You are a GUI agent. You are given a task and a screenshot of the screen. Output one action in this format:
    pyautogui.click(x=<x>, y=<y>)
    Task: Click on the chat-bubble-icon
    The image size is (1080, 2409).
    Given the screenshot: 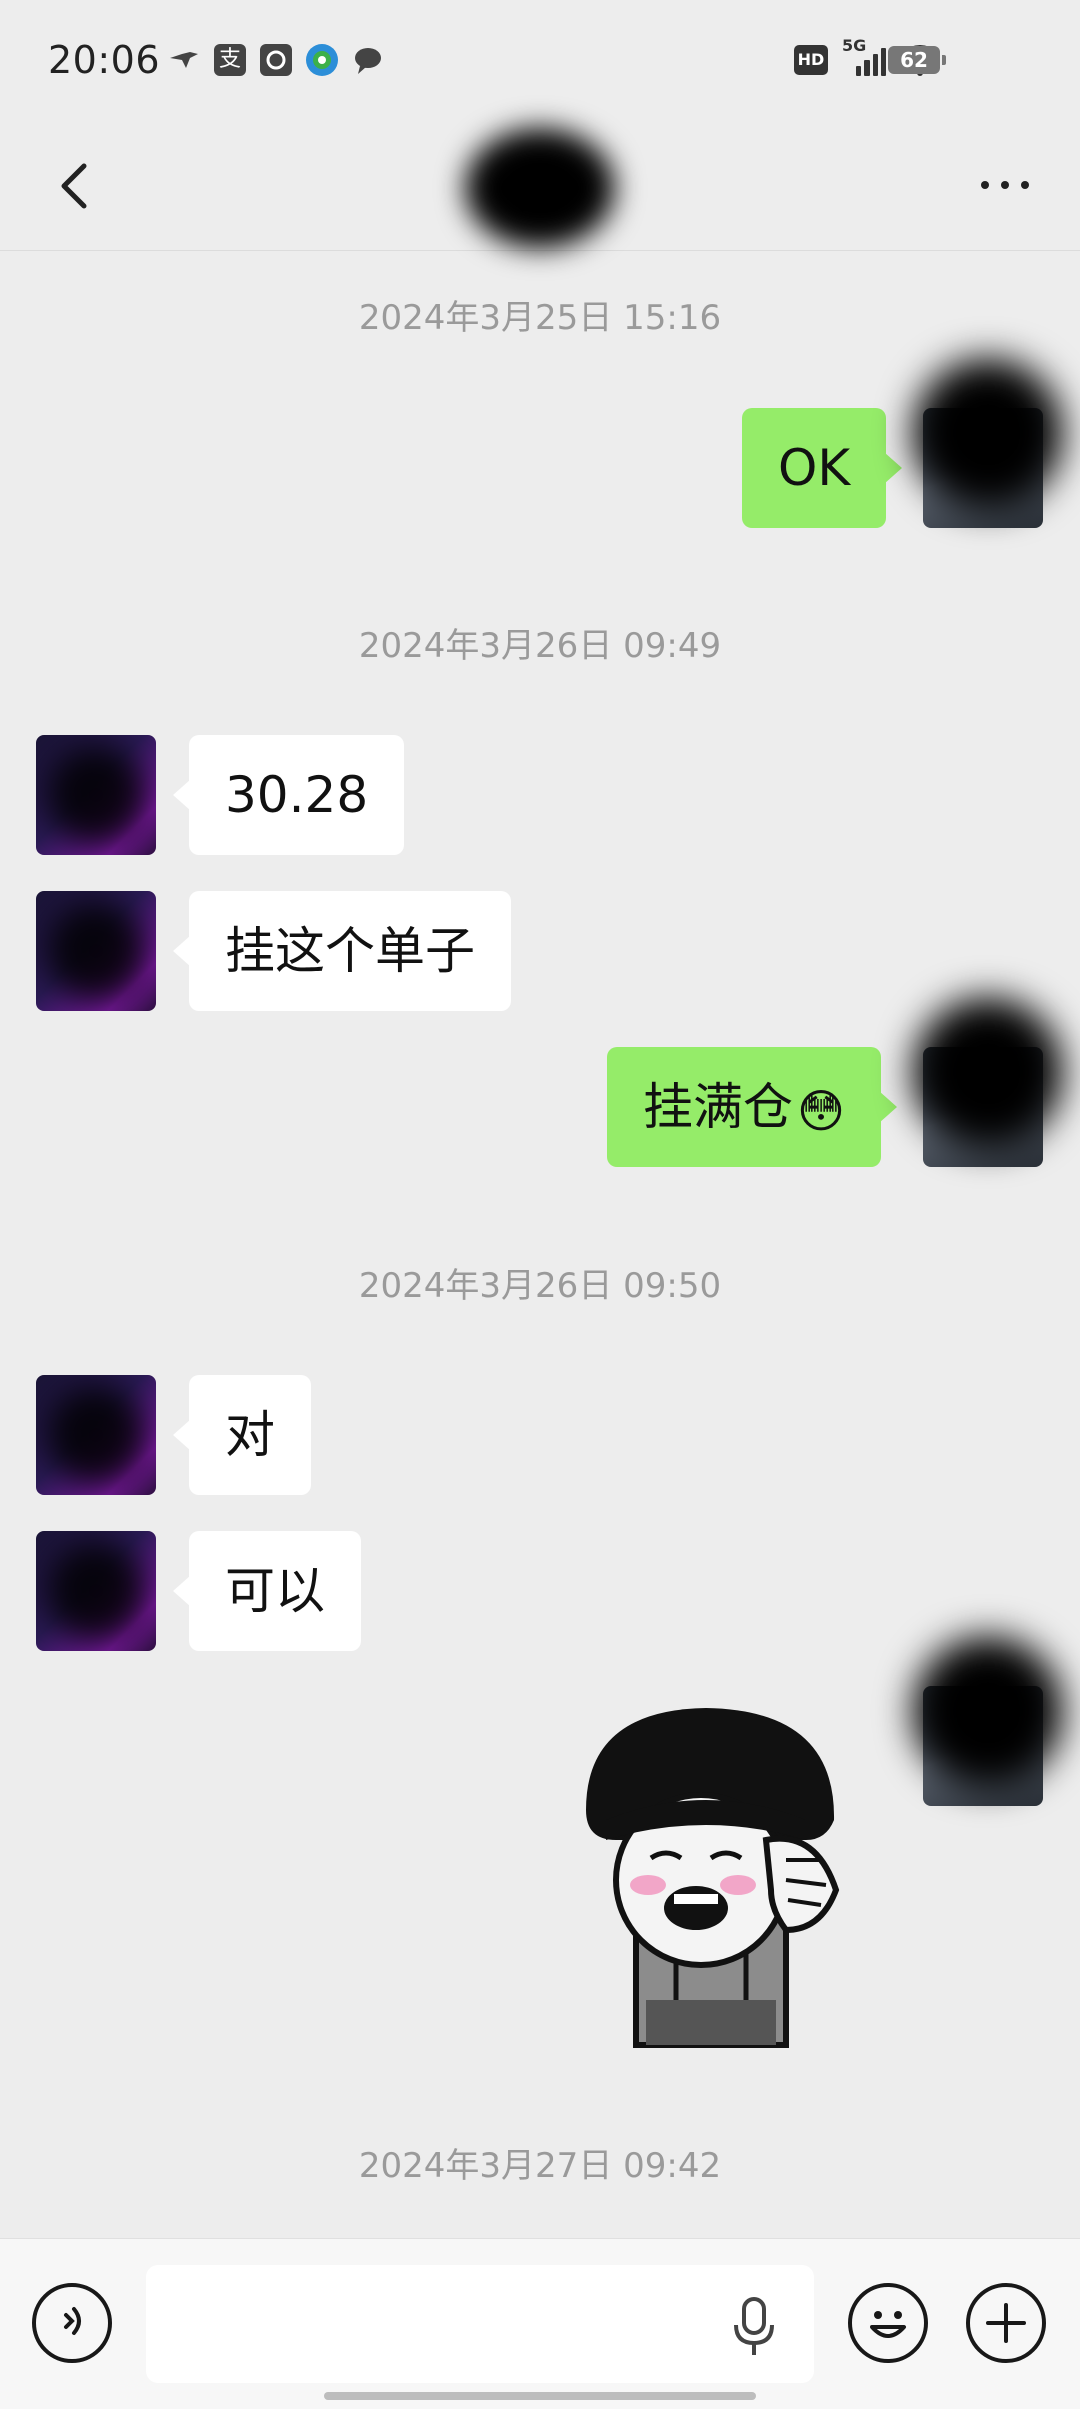 What is the action you would take?
    pyautogui.click(x=368, y=60)
    